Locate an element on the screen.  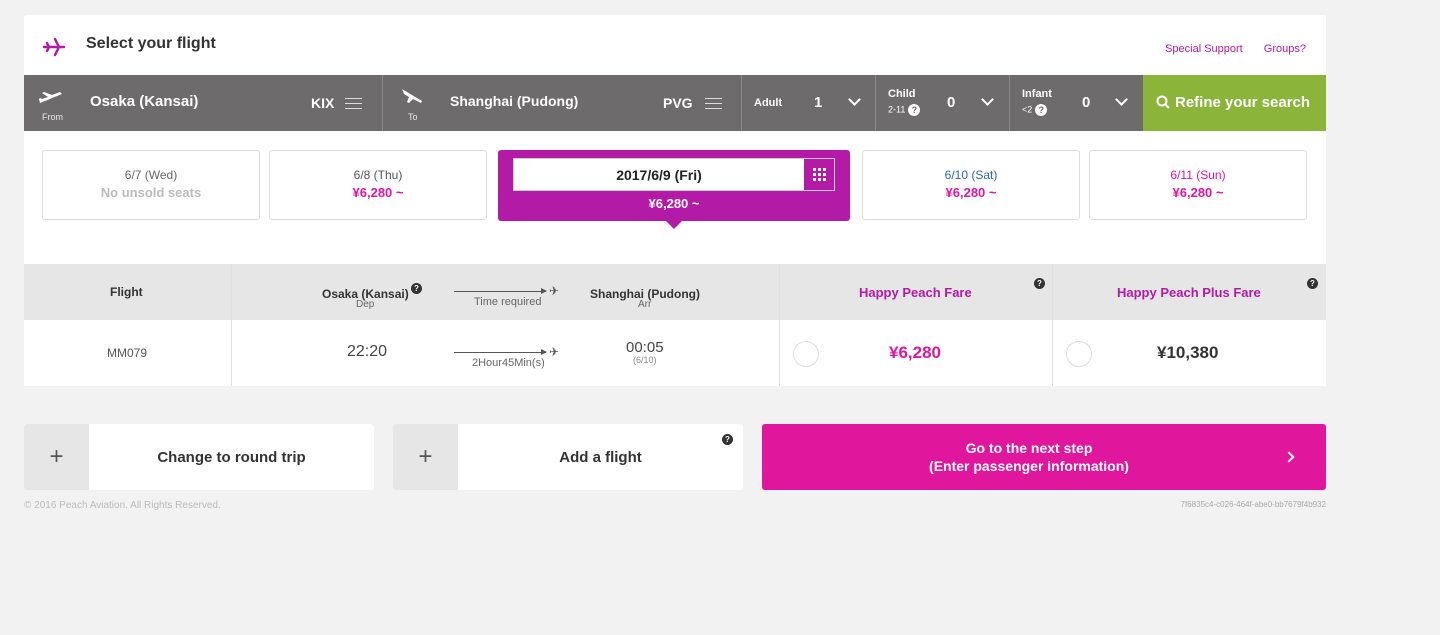
fare-radio-happy-peach-plus is located at coordinates (1079, 354).